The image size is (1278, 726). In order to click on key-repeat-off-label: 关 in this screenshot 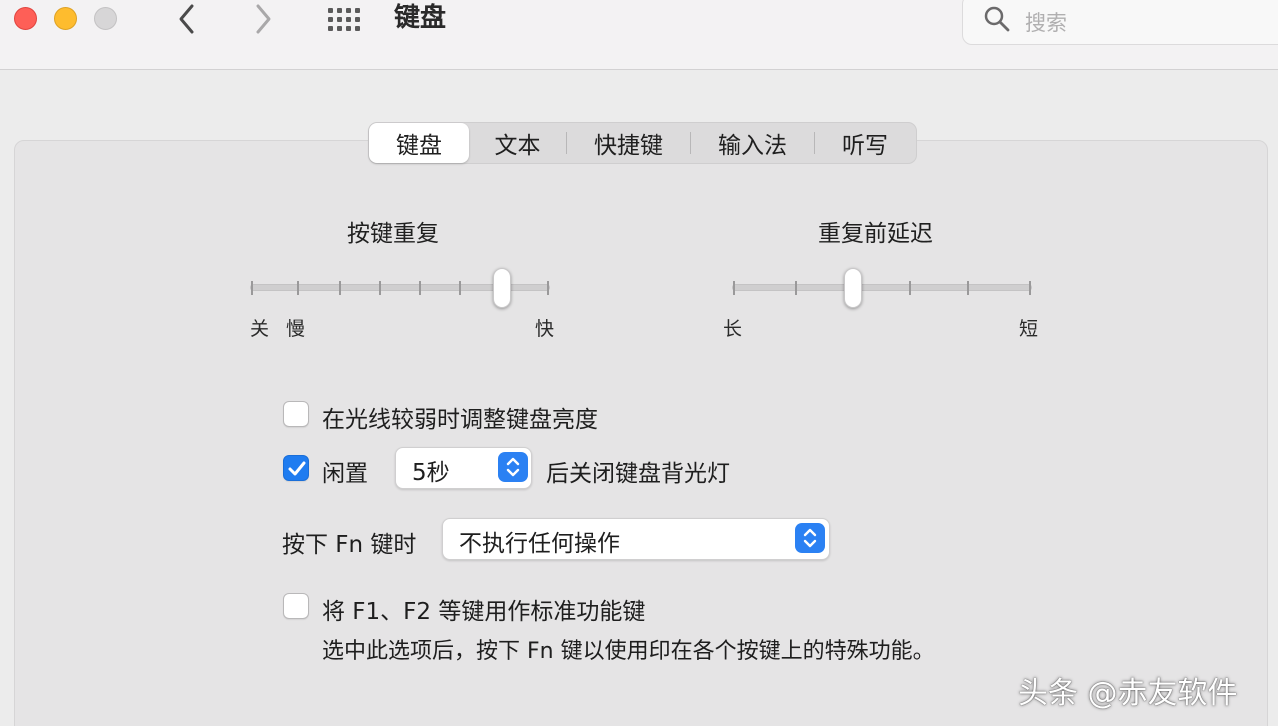, I will do `click(260, 329)`.